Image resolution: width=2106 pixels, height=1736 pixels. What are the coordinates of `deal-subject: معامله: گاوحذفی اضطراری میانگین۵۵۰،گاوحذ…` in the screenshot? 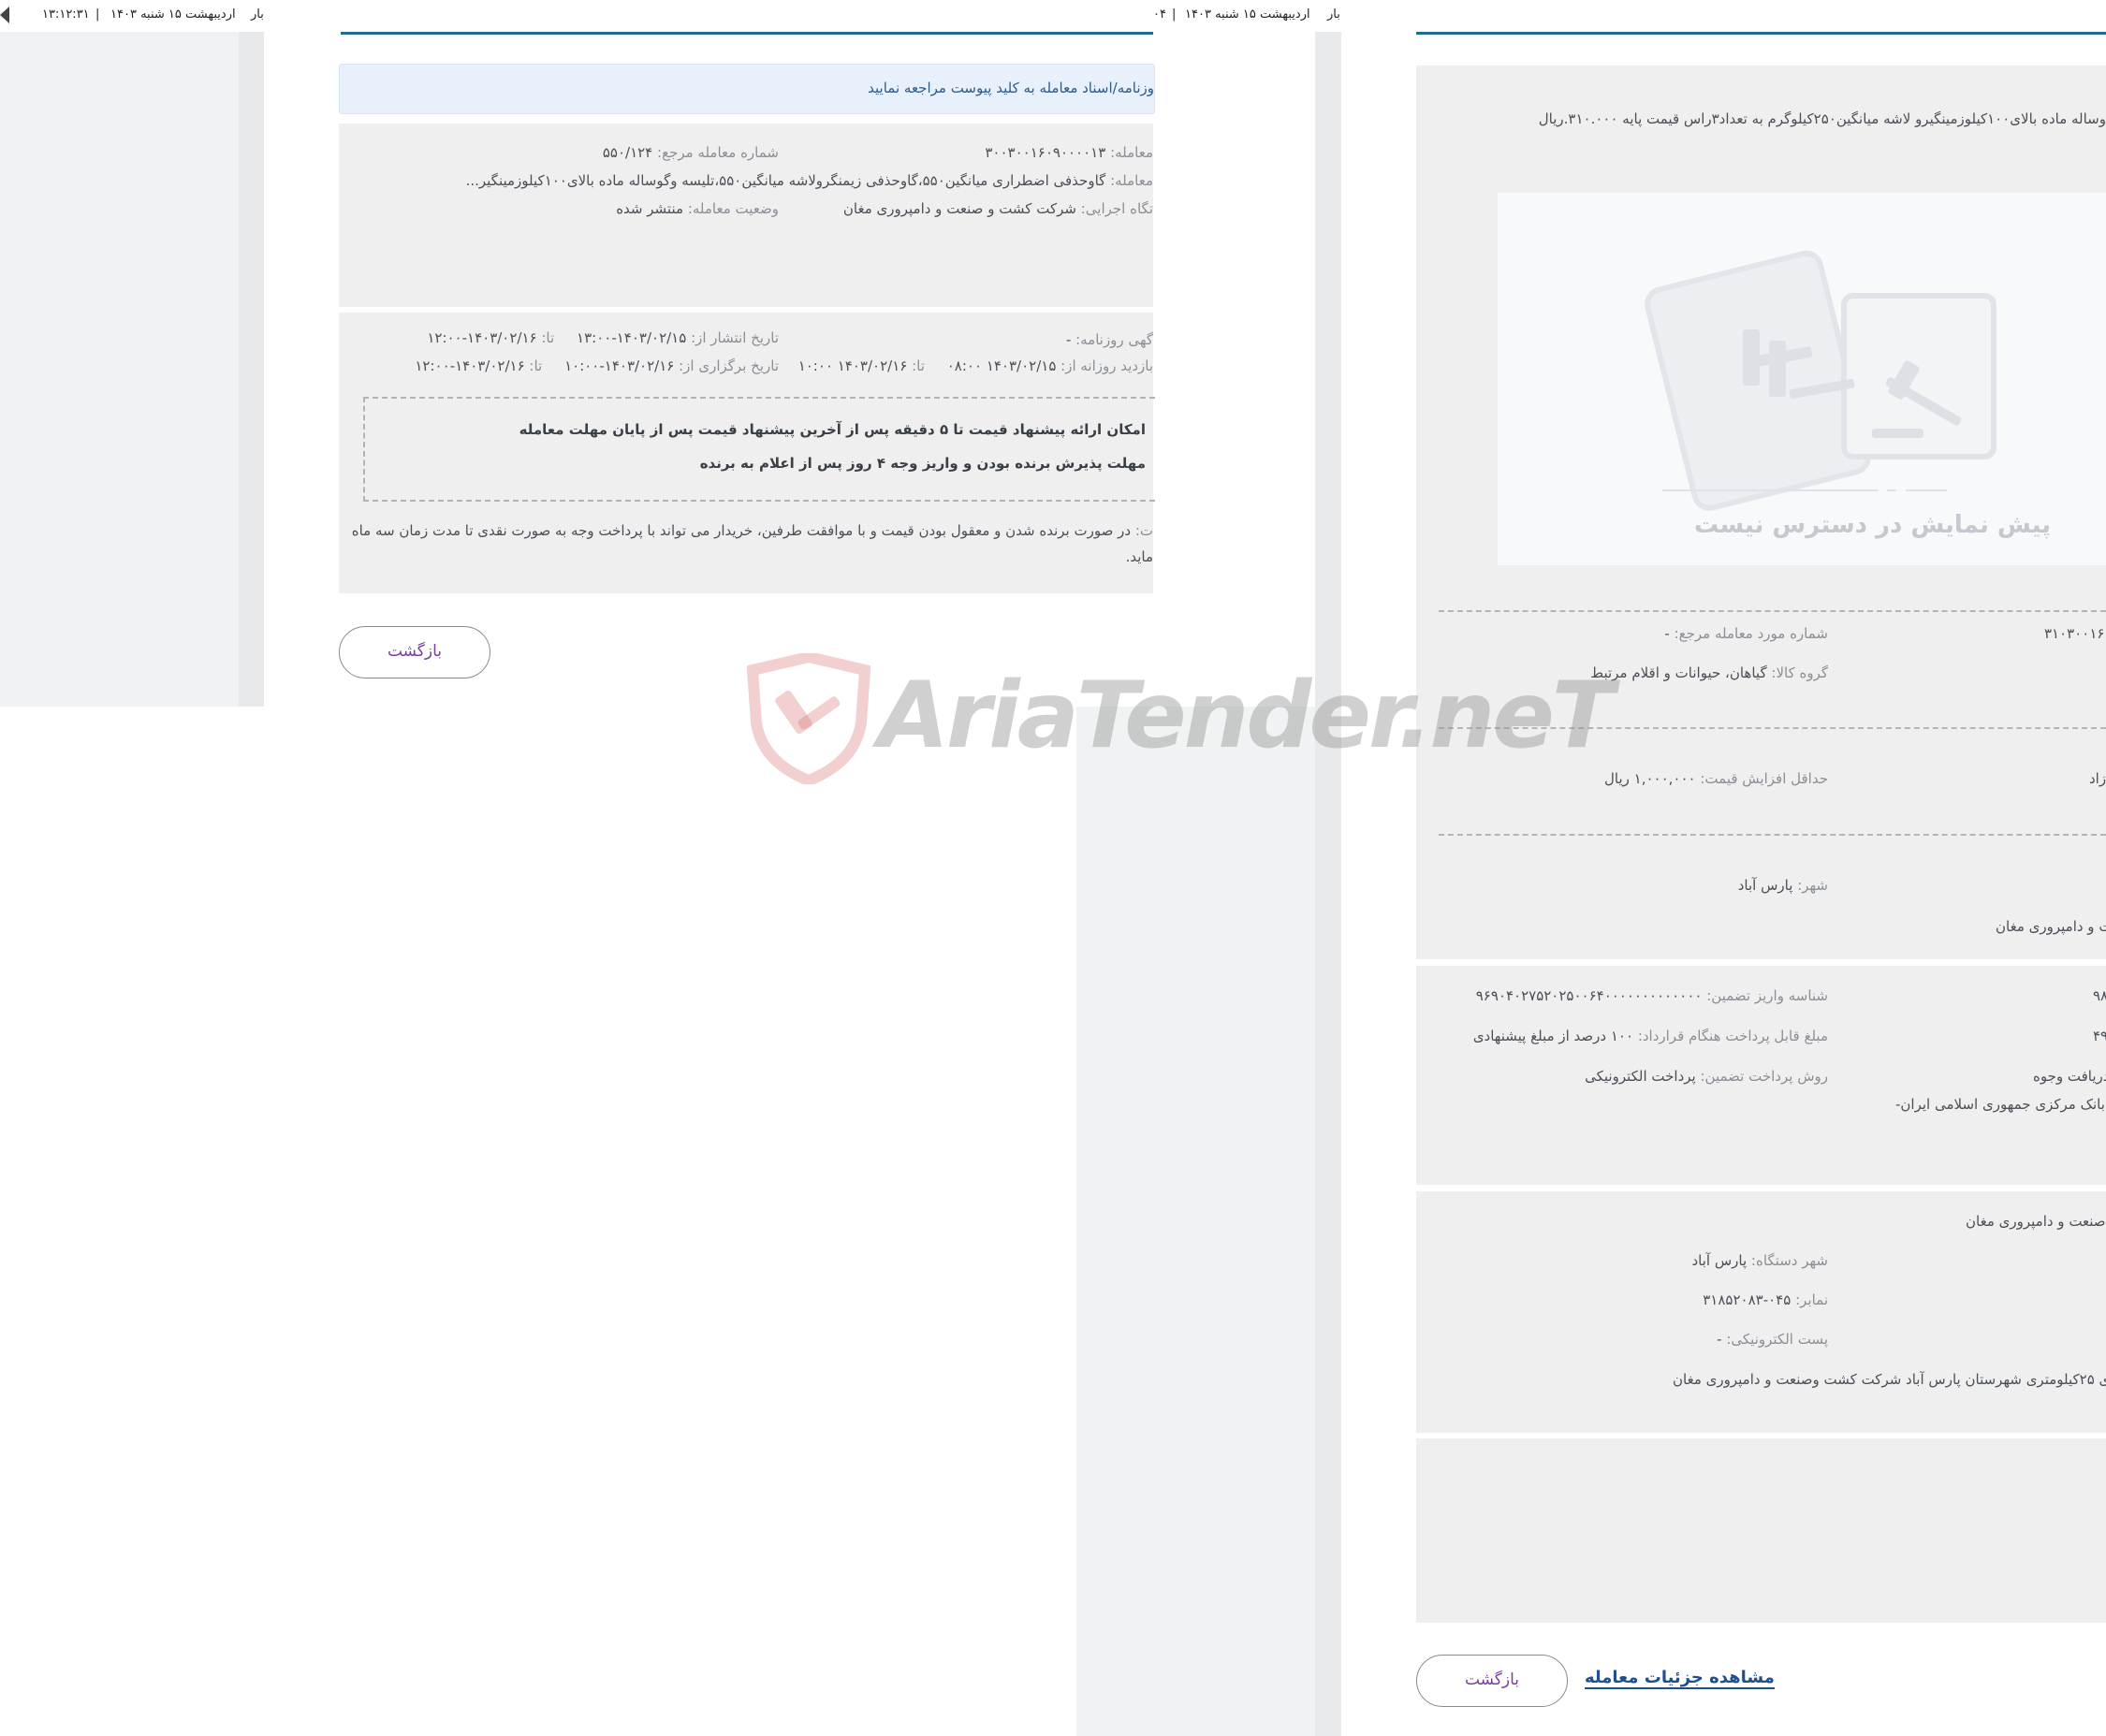 It's located at (809, 180).